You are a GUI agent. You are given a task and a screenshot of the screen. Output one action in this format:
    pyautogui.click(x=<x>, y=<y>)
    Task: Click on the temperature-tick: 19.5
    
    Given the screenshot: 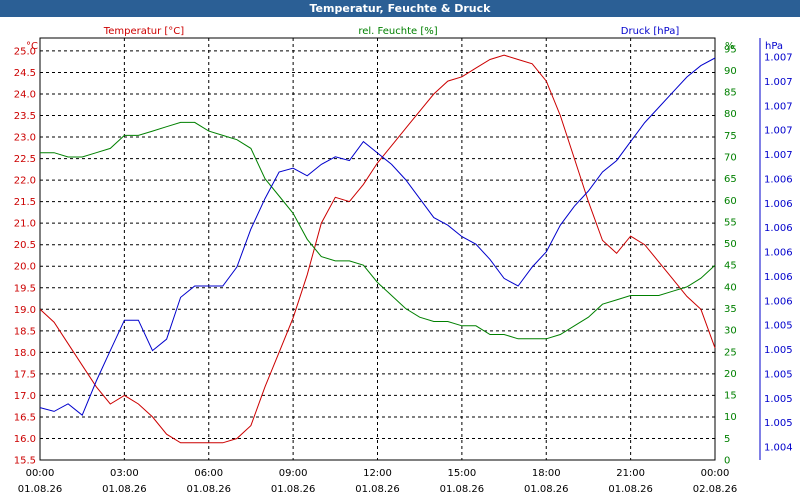 What is the action you would take?
    pyautogui.click(x=25, y=288)
    